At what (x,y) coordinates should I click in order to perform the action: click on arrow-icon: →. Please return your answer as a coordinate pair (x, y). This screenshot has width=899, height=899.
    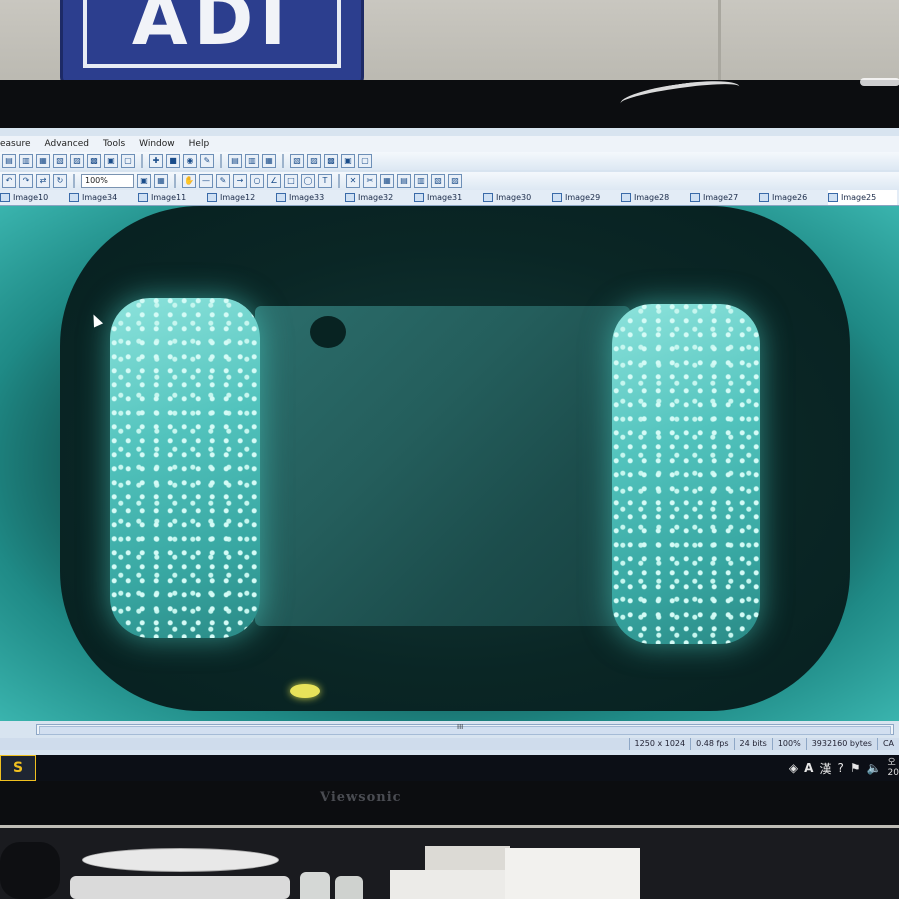
    Looking at the image, I should click on (240, 181).